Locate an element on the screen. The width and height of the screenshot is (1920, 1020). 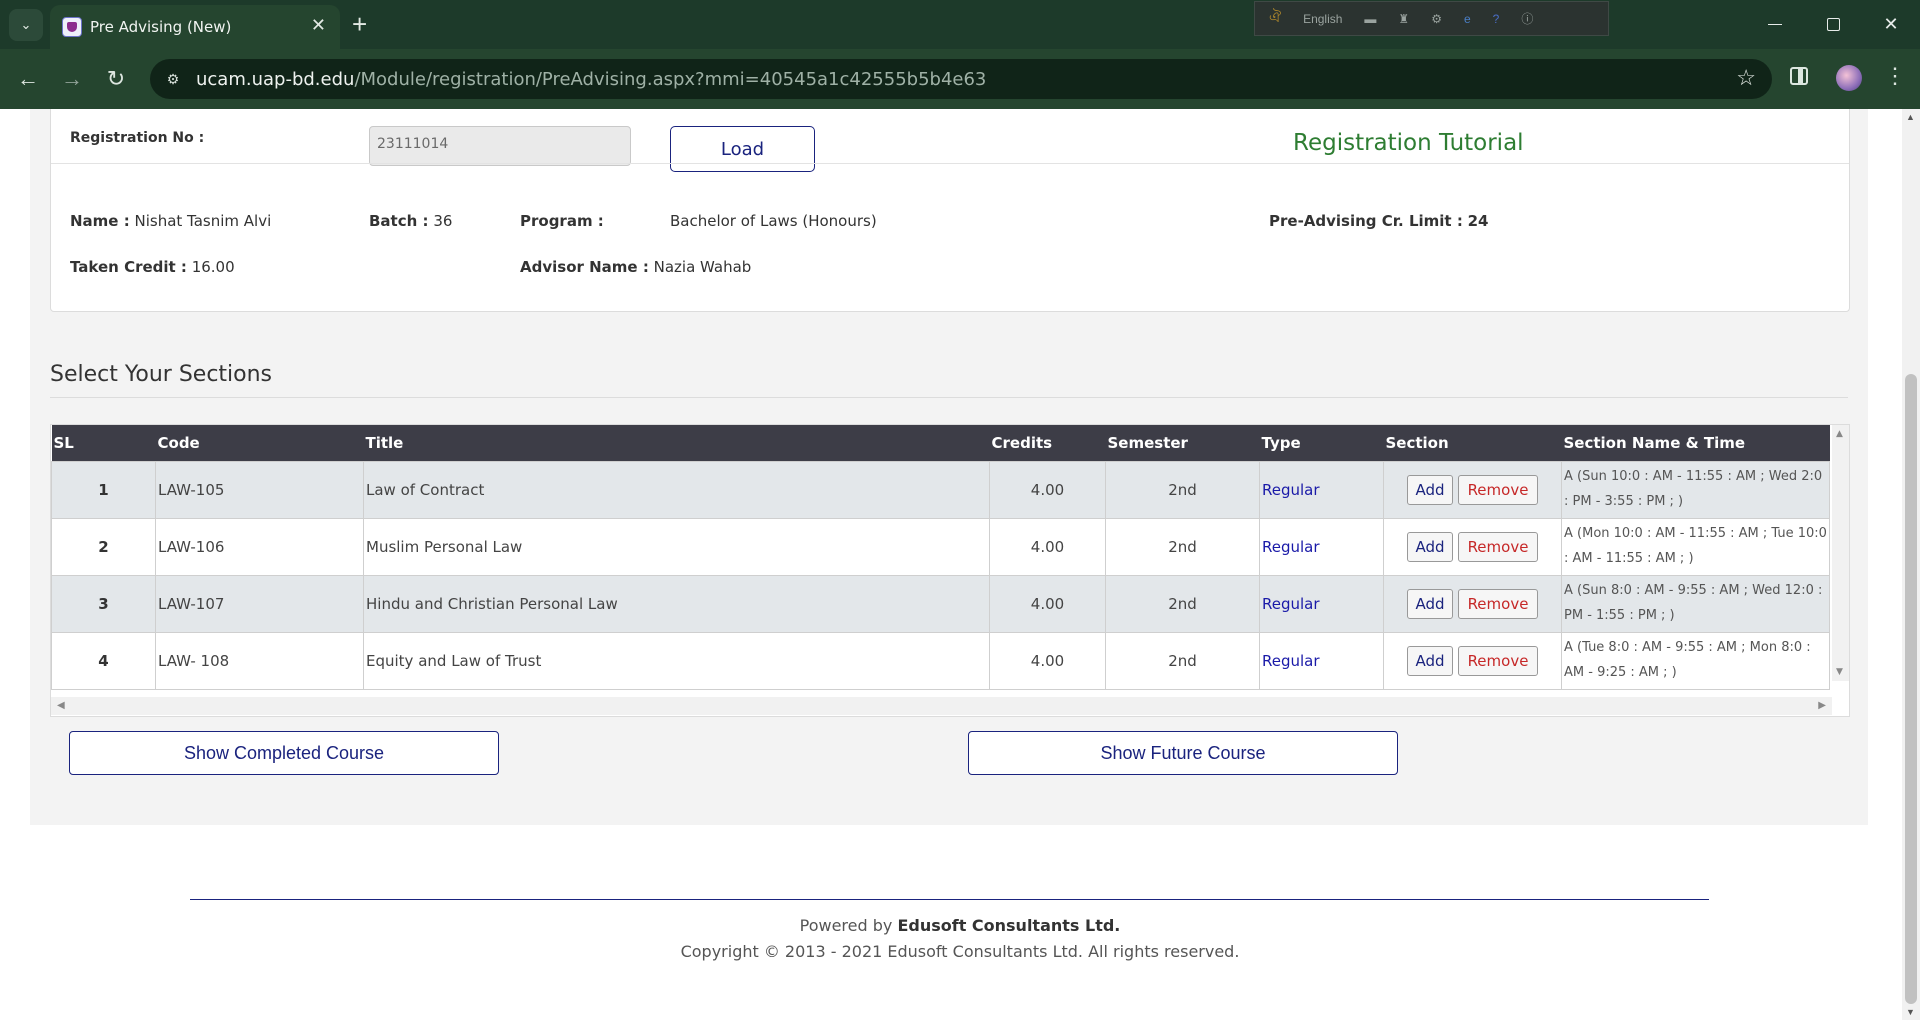
profile-avatar is located at coordinates (1849, 78).